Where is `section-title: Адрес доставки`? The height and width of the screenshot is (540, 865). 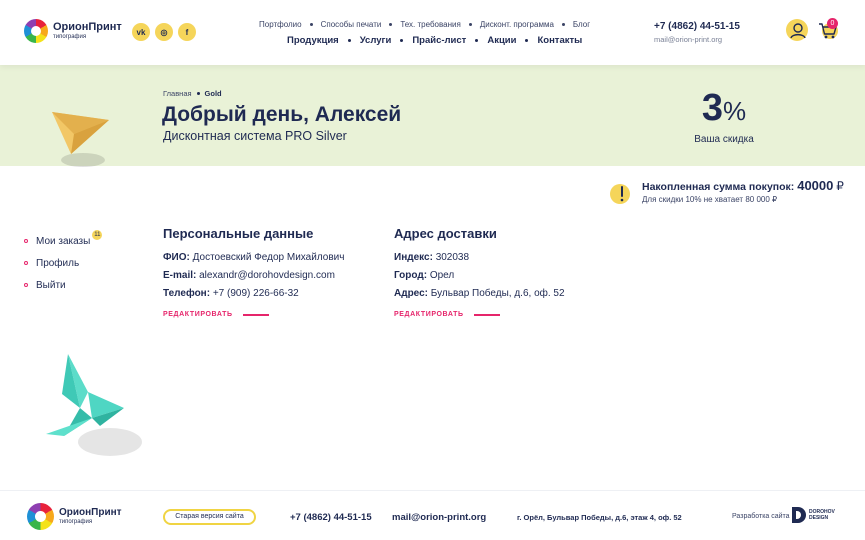 section-title: Адрес доставки is located at coordinates (445, 233).